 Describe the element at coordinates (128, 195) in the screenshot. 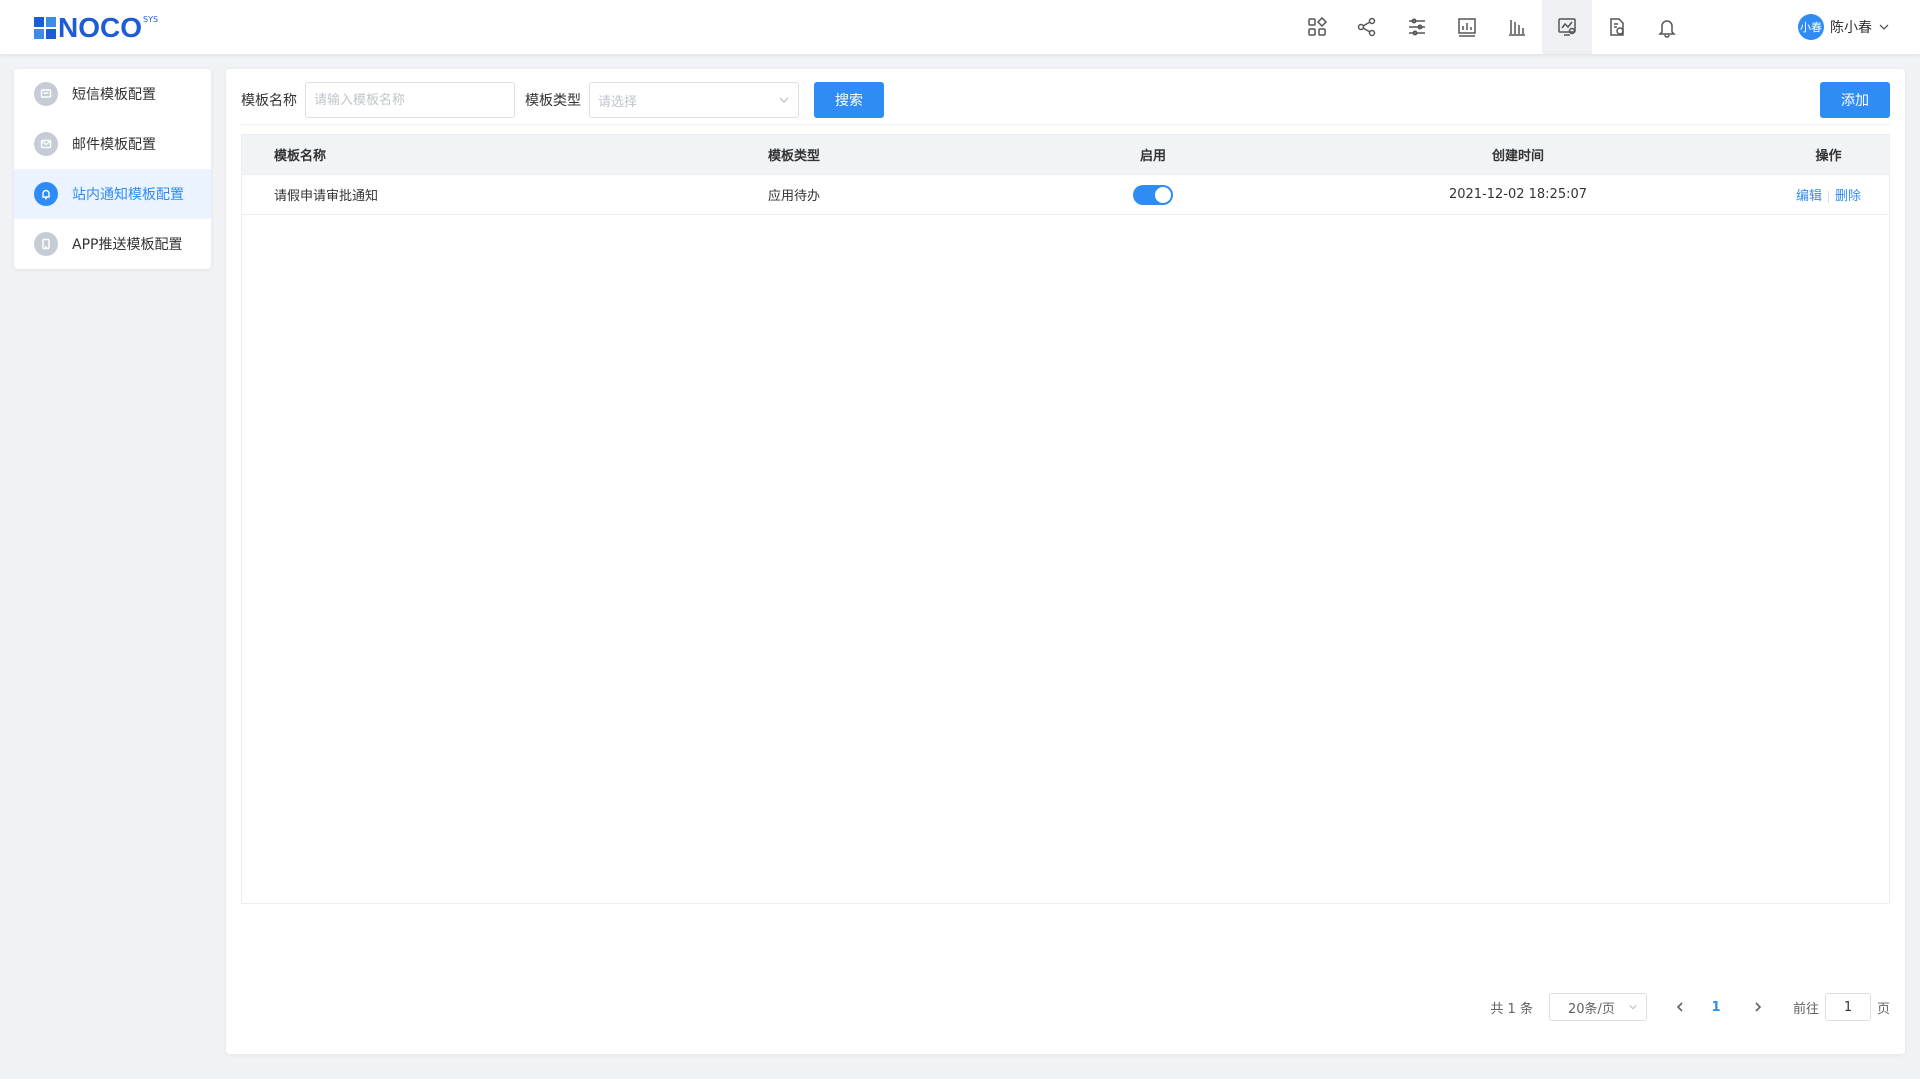

I see `sidebar-item-label: 站内通知模板配置` at that location.